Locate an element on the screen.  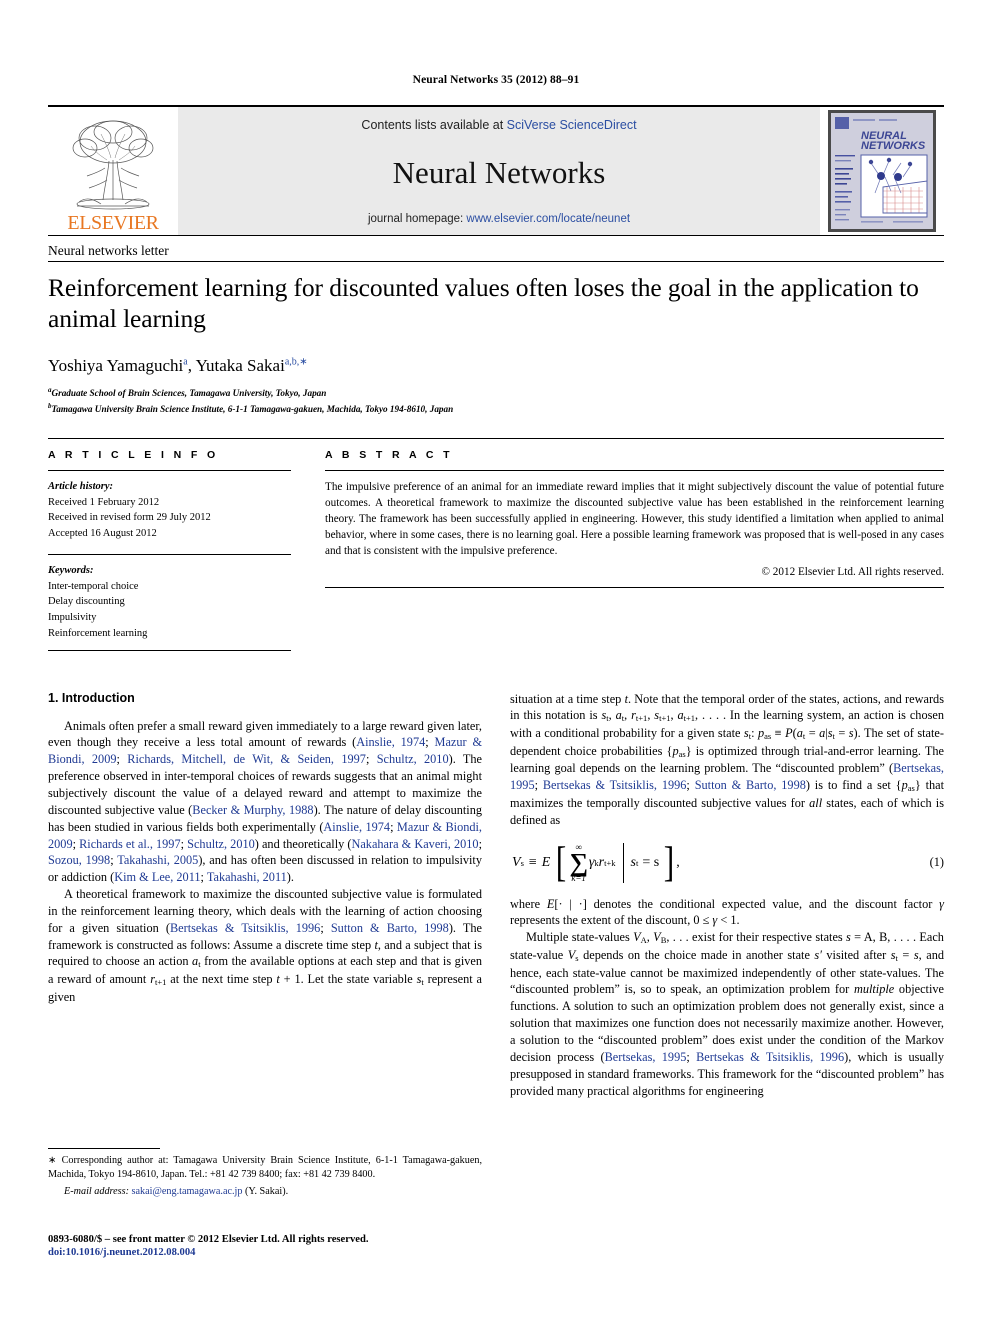
abstract-bottom-rule is located at coordinates (634, 587).